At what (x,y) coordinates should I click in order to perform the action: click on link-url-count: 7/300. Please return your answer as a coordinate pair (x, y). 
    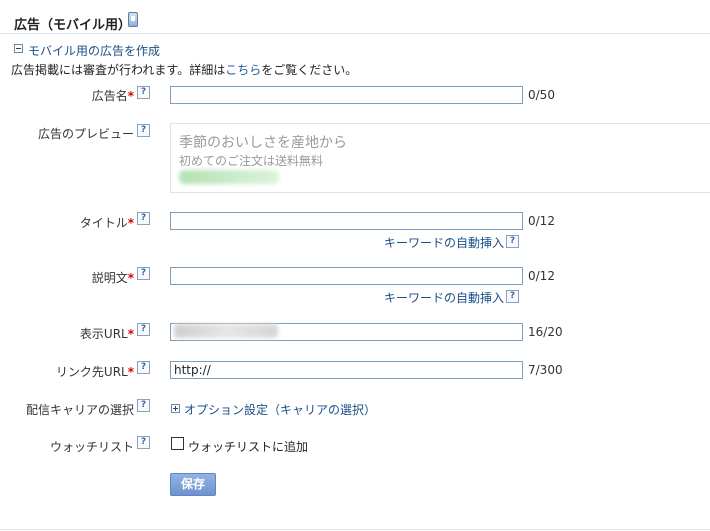
    Looking at the image, I should click on (545, 370).